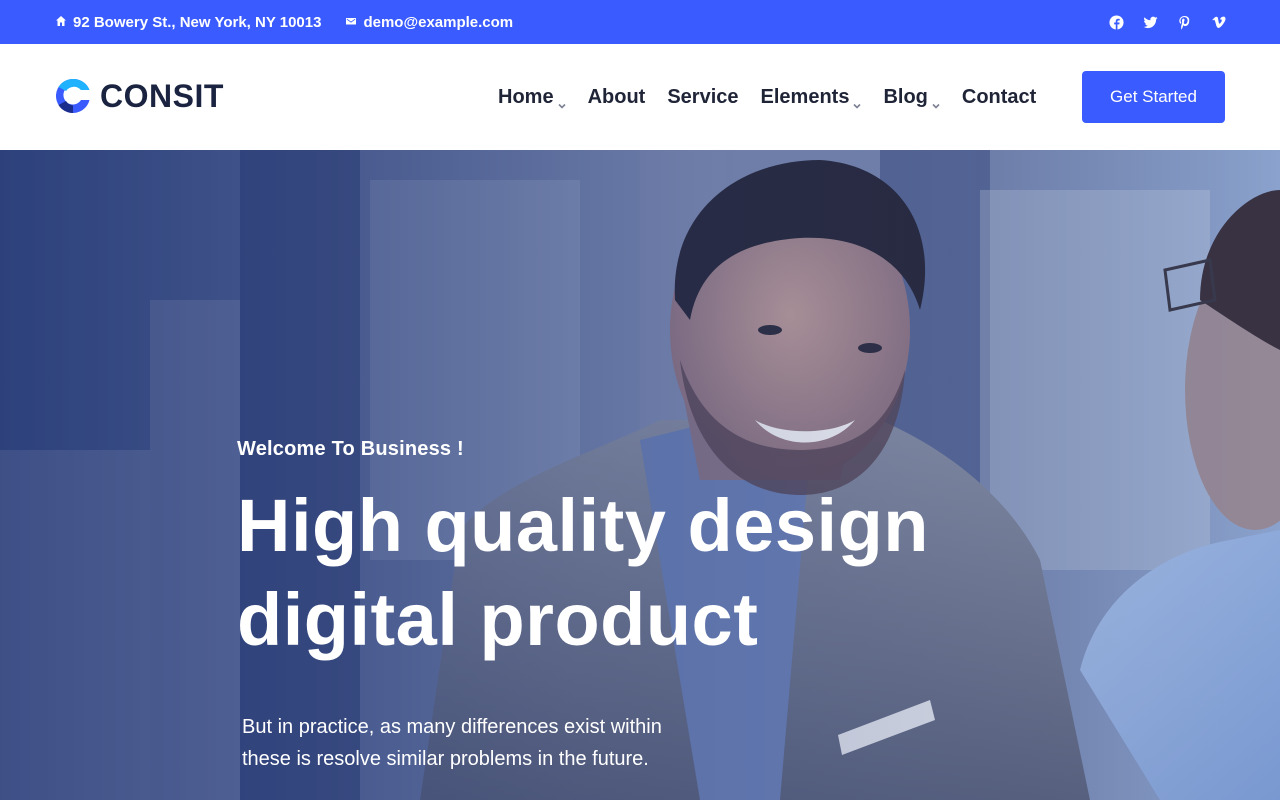 The height and width of the screenshot is (800, 1280). I want to click on hero-eyebrow: Welcome To Business !, so click(350, 449).